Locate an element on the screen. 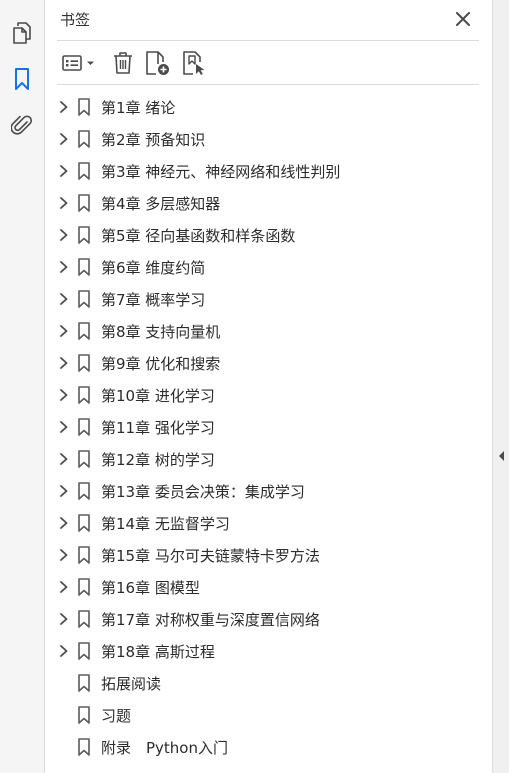 The image size is (509, 773). bookmark-label: 第9章 优化和搜索 is located at coordinates (161, 364).